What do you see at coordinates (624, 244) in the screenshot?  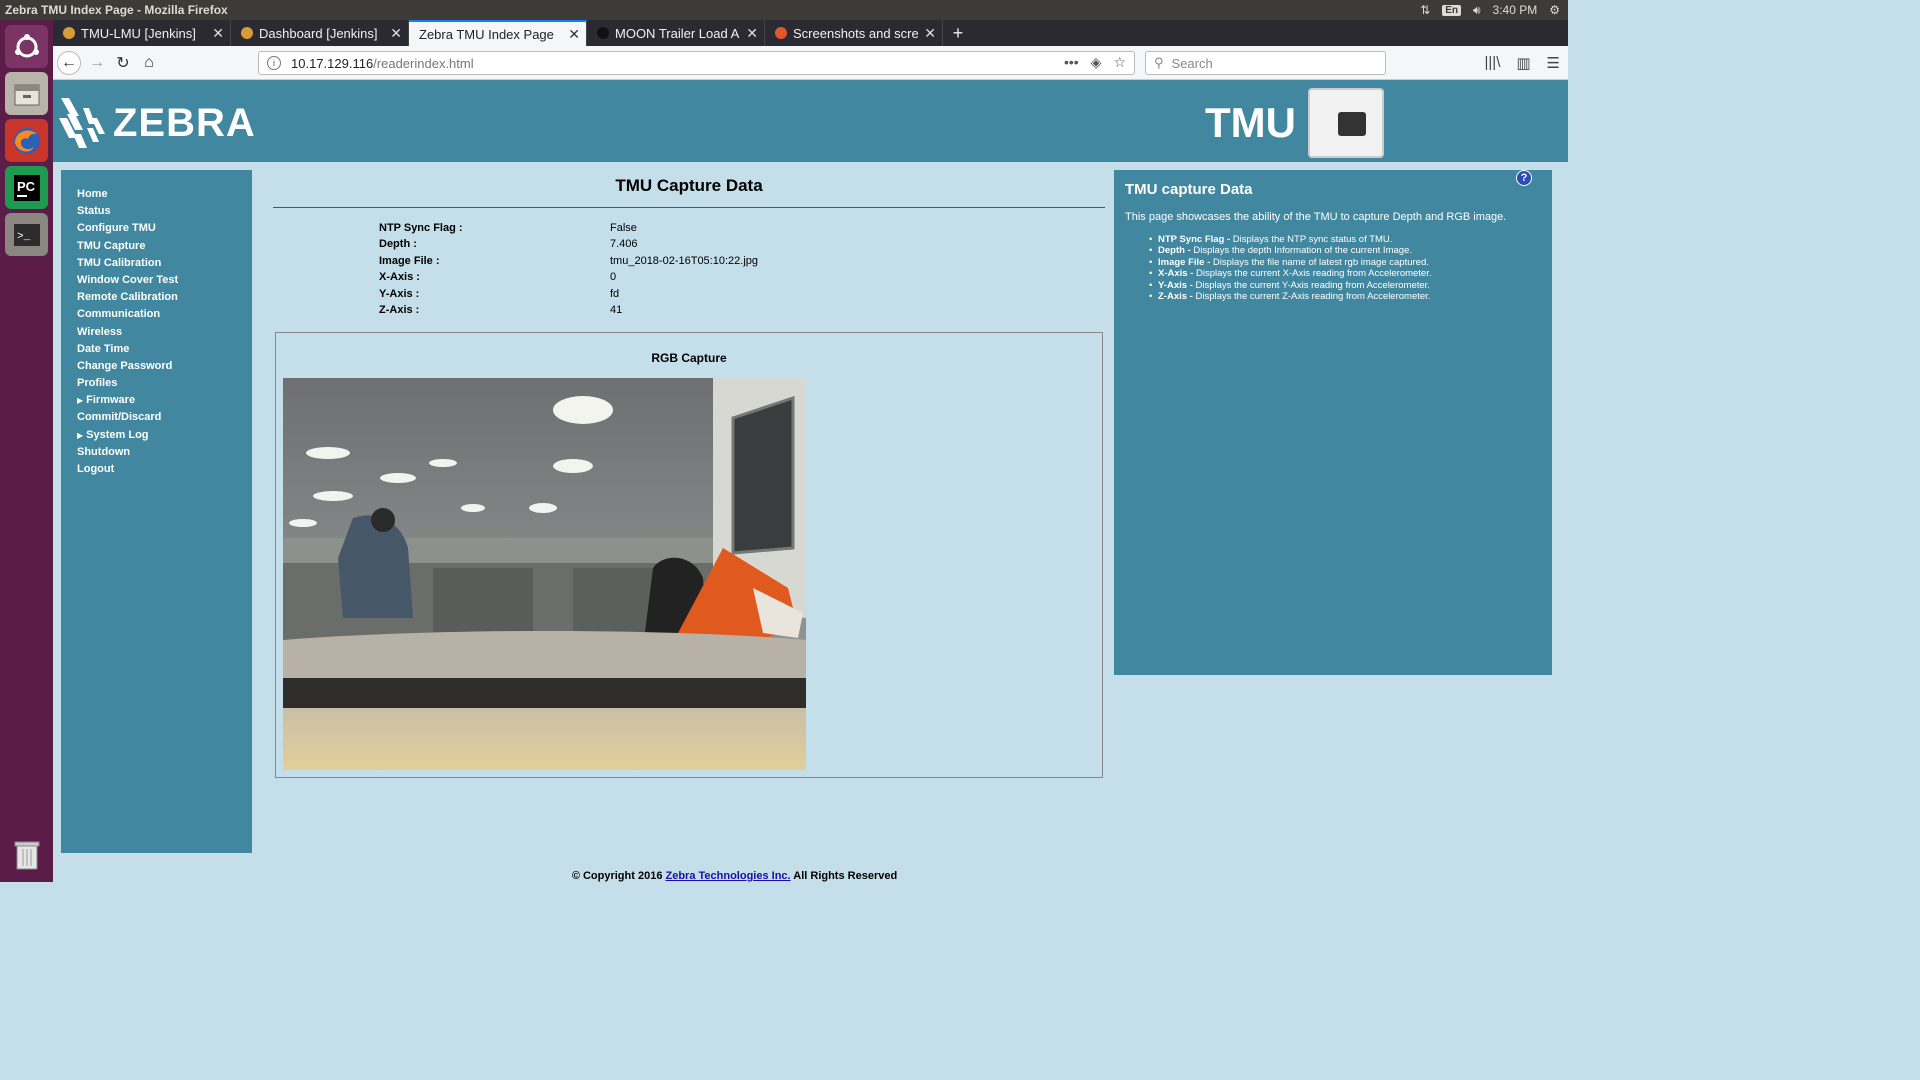 I see `field-value: 7.406` at bounding box center [624, 244].